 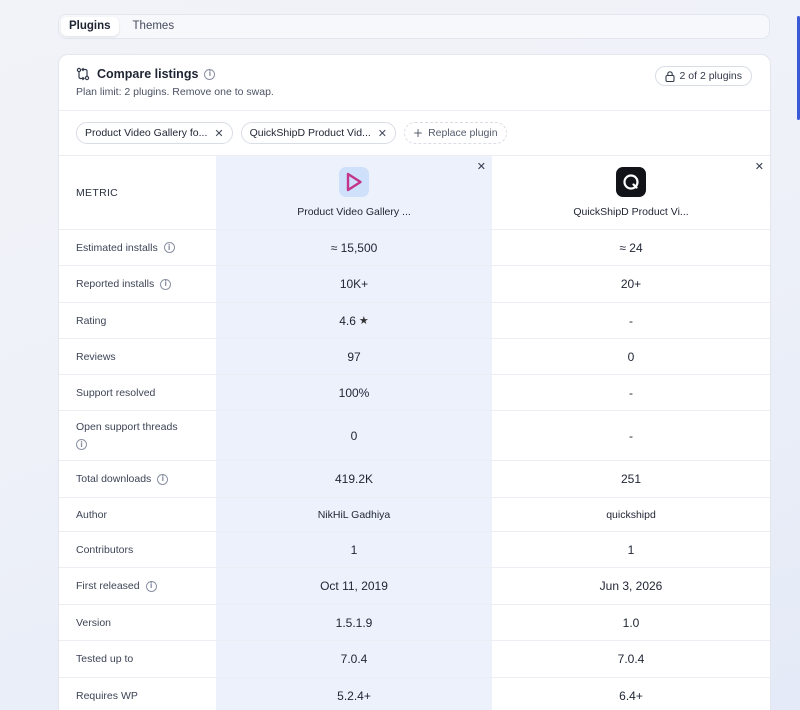 What do you see at coordinates (631, 284) in the screenshot?
I see `value-b: 20+` at bounding box center [631, 284].